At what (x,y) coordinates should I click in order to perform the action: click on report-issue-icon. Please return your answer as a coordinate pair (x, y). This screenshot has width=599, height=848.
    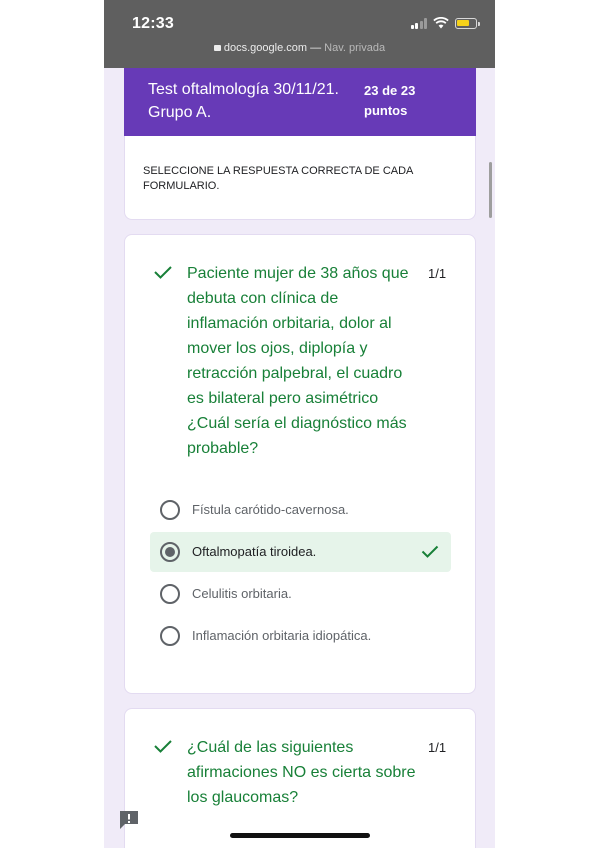
    Looking at the image, I should click on (129, 820).